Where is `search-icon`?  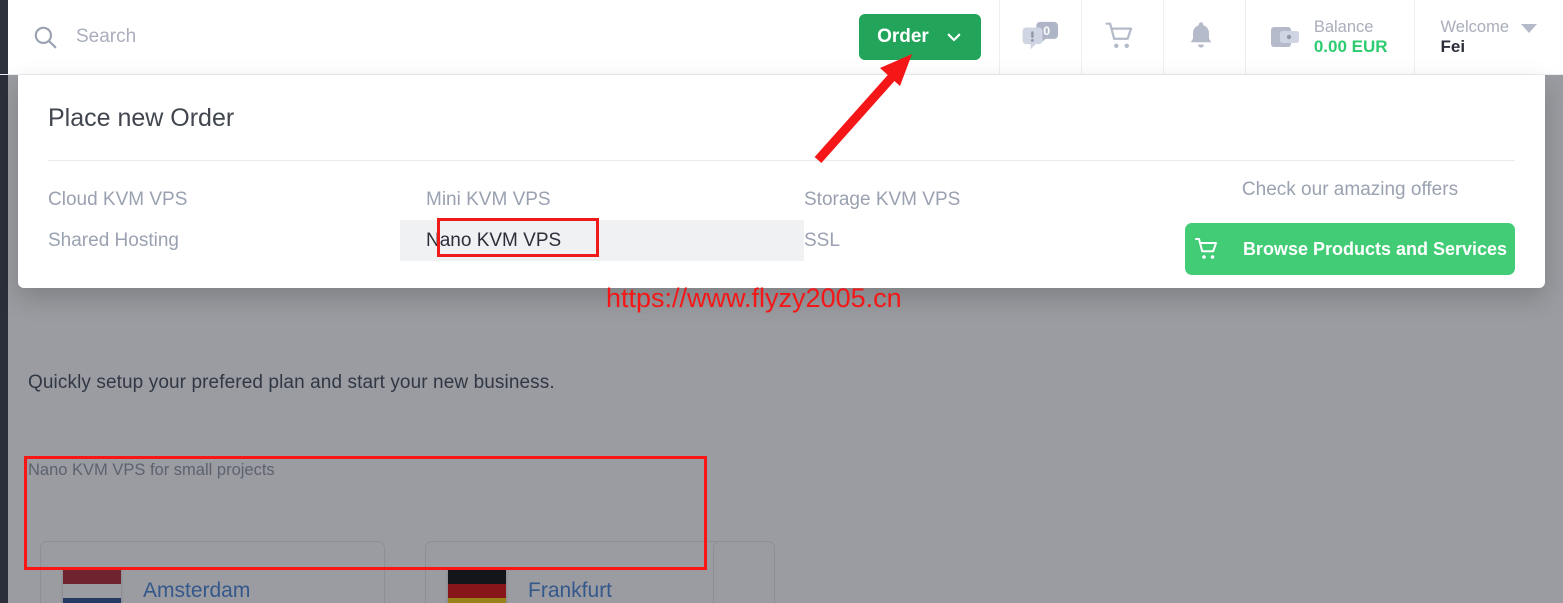
search-icon is located at coordinates (45, 37).